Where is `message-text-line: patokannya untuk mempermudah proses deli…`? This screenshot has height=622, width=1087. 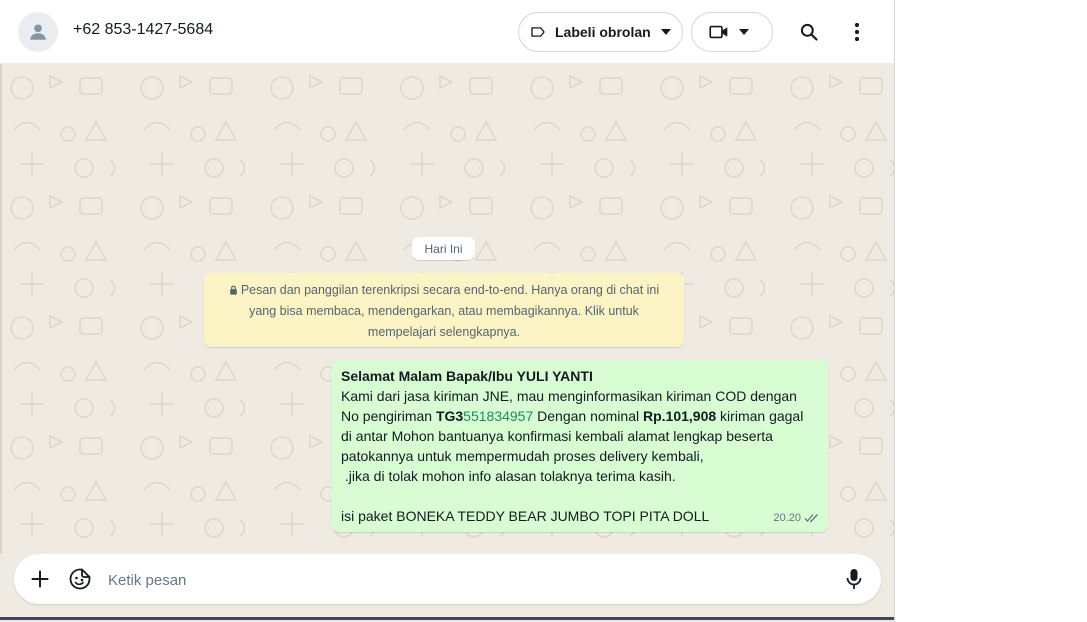
message-text-line: patokannya untuk mempermudah proses deli… is located at coordinates (522, 456).